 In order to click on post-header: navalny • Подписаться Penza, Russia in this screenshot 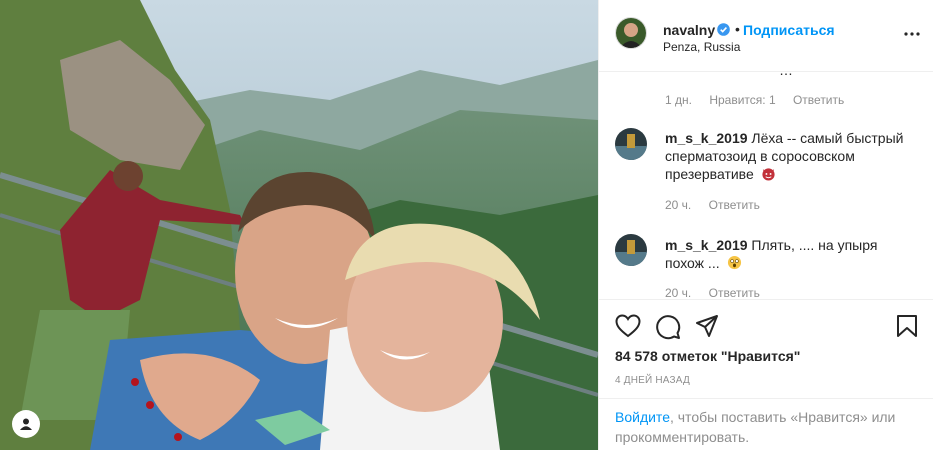, I will do `click(766, 36)`.